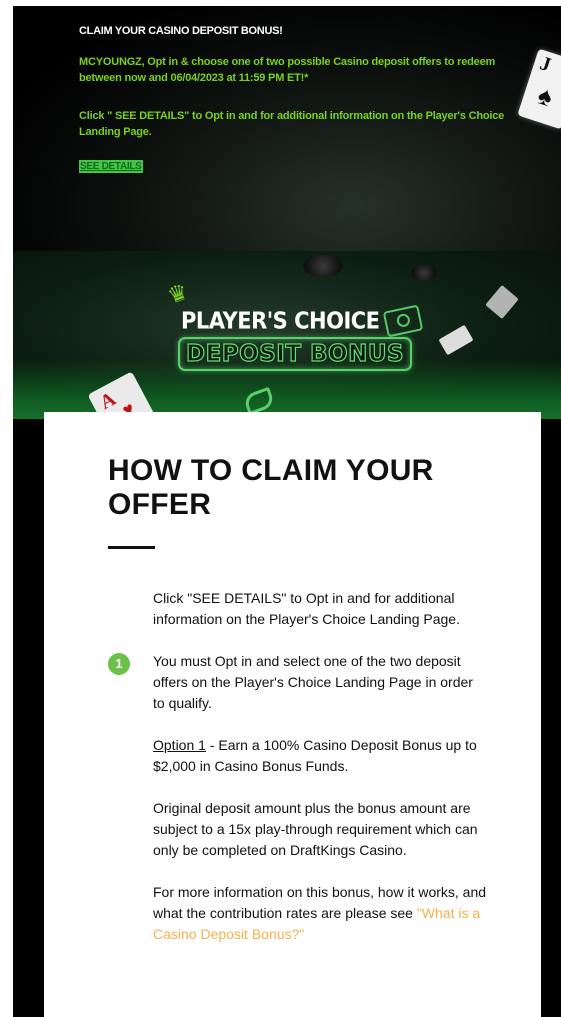  Describe the element at coordinates (271, 487) in the screenshot. I see `section-heading: HOW TO CLAIM YOUR OFFER` at that location.